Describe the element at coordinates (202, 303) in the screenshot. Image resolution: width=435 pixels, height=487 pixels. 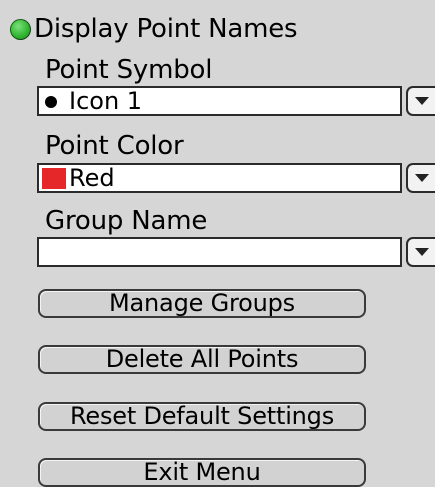
I see `manage-groups-button: Manage Groups` at that location.